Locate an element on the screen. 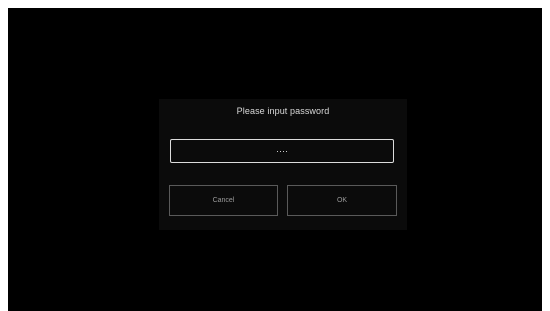 This screenshot has width=550, height=311. dialog-title: Please input password is located at coordinates (283, 111).